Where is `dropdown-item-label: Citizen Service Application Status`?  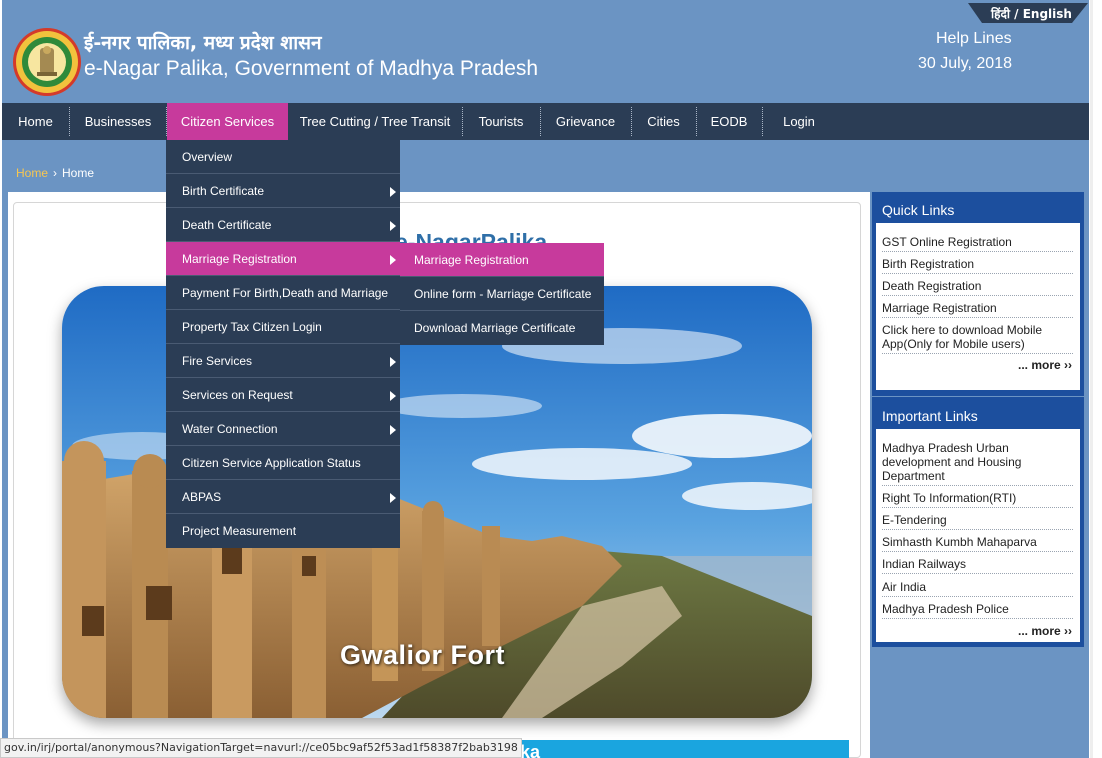
dropdown-item-label: Citizen Service Application Status is located at coordinates (271, 463).